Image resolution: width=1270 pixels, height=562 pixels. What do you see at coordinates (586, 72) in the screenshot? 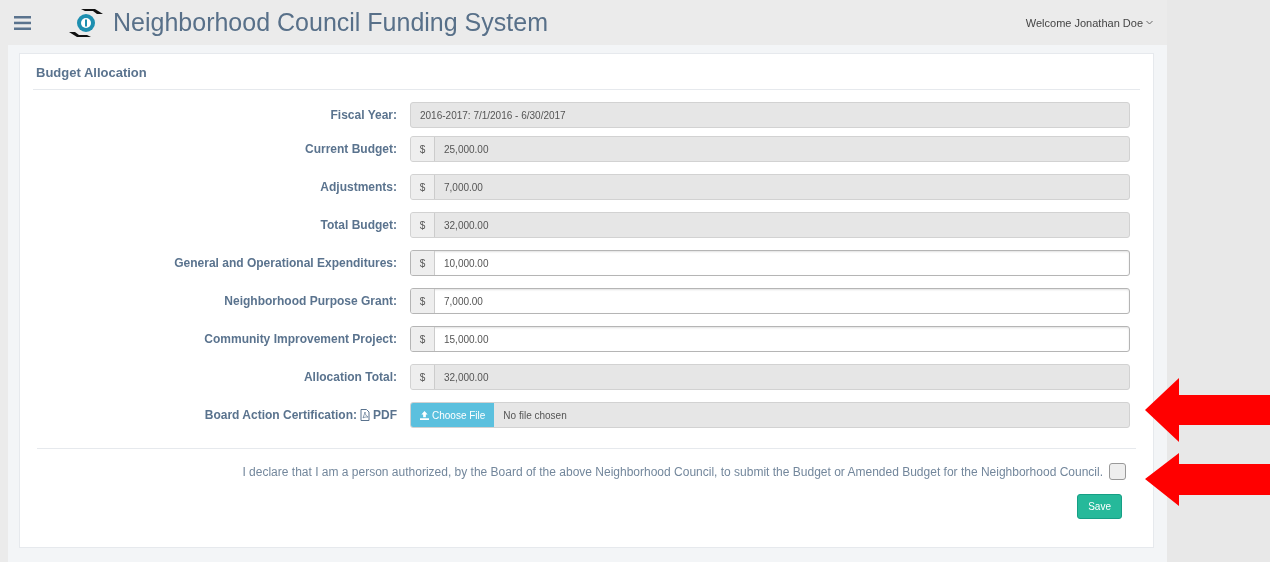
I see `panel-title: Budget Allocation` at bounding box center [586, 72].